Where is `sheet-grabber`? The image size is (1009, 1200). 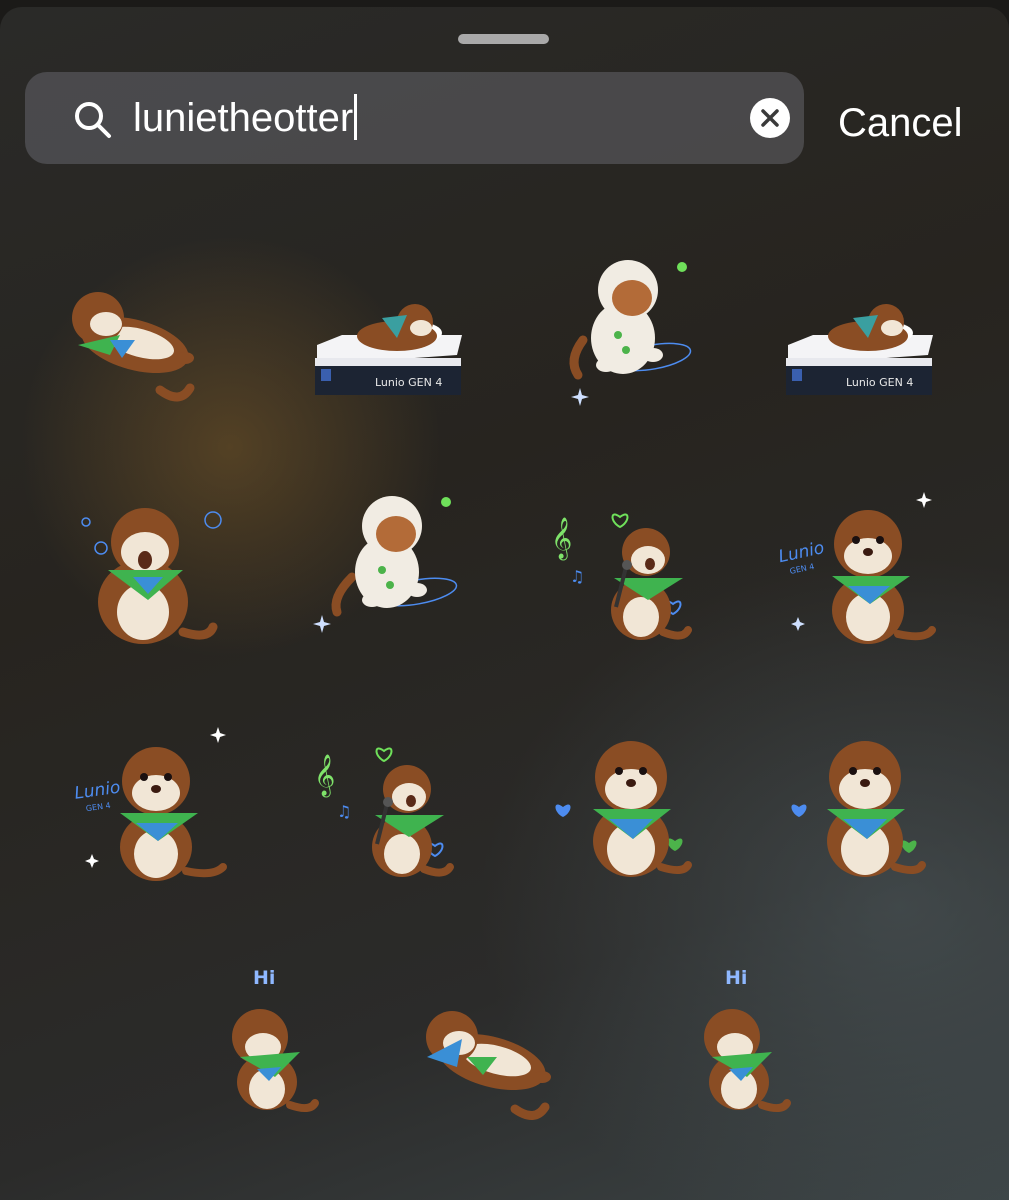 sheet-grabber is located at coordinates (503, 39).